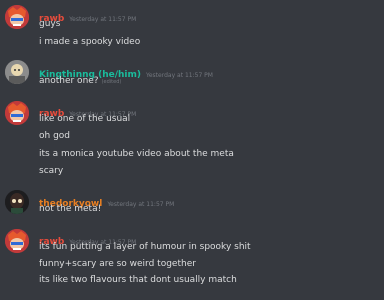 The height and width of the screenshot is (300, 384). What do you see at coordinates (51, 171) in the screenshot?
I see `message-text: scary` at bounding box center [51, 171].